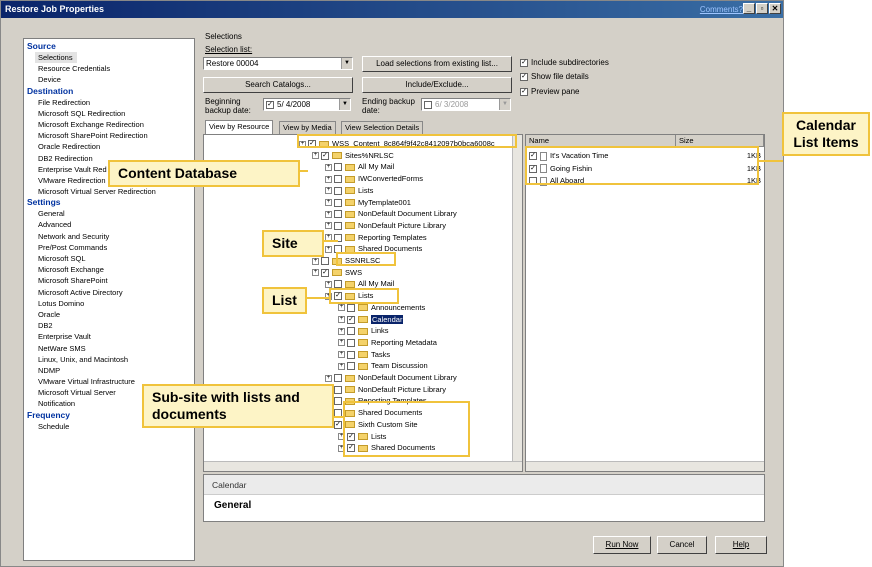 Image resolution: width=872 pixels, height=567 pixels. What do you see at coordinates (721, 9) in the screenshot?
I see `comments-link: Comments?` at bounding box center [721, 9].